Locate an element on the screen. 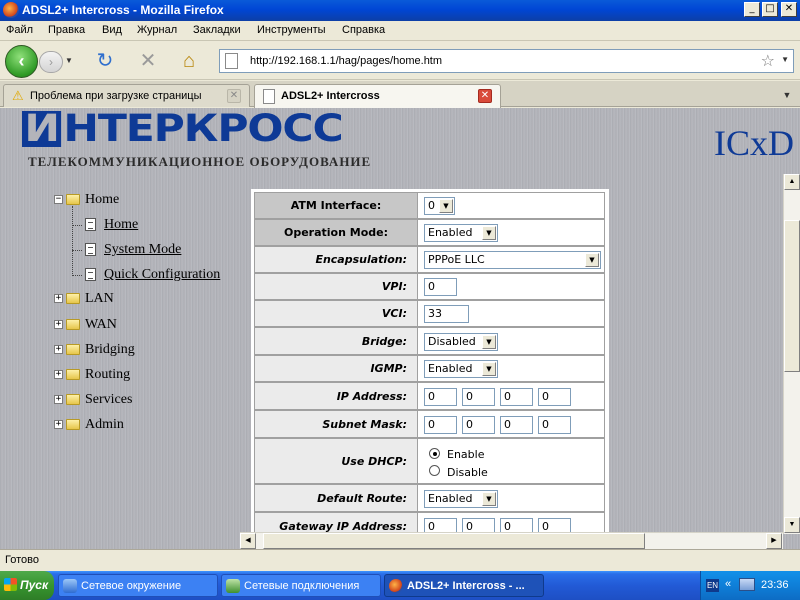 The height and width of the screenshot is (600, 800). task-network-places: Сетевое окружение is located at coordinates (138, 585).